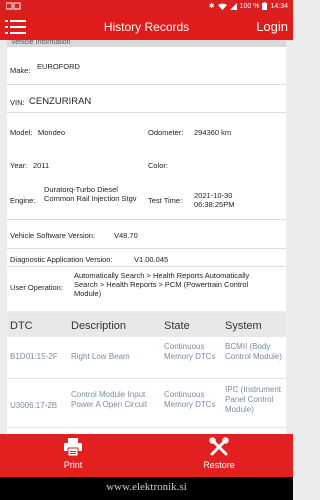 The image size is (320, 500). What do you see at coordinates (41, 165) in the screenshot?
I see `year-value: 2011` at bounding box center [41, 165].